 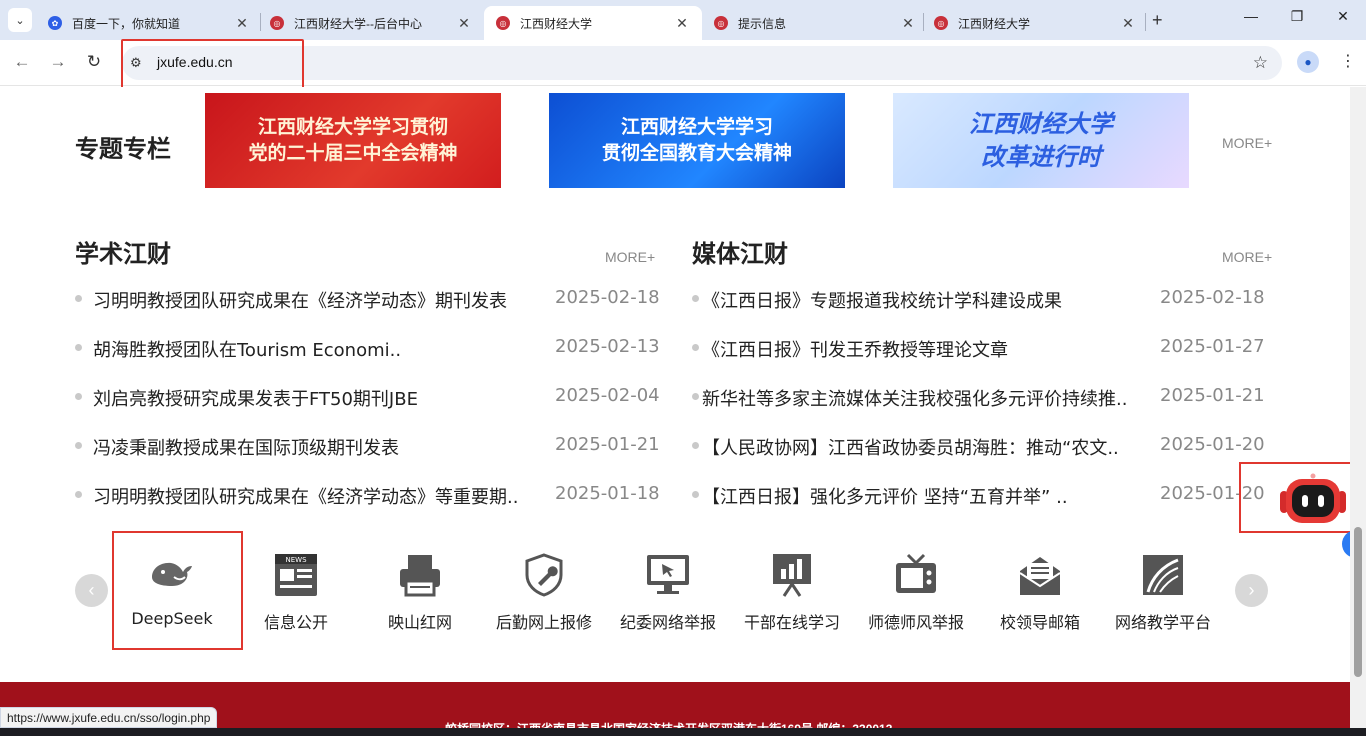 What do you see at coordinates (855, 349) in the screenshot?
I see `news-title: 《江西日报》刊发王乔教授等理论文章` at bounding box center [855, 349].